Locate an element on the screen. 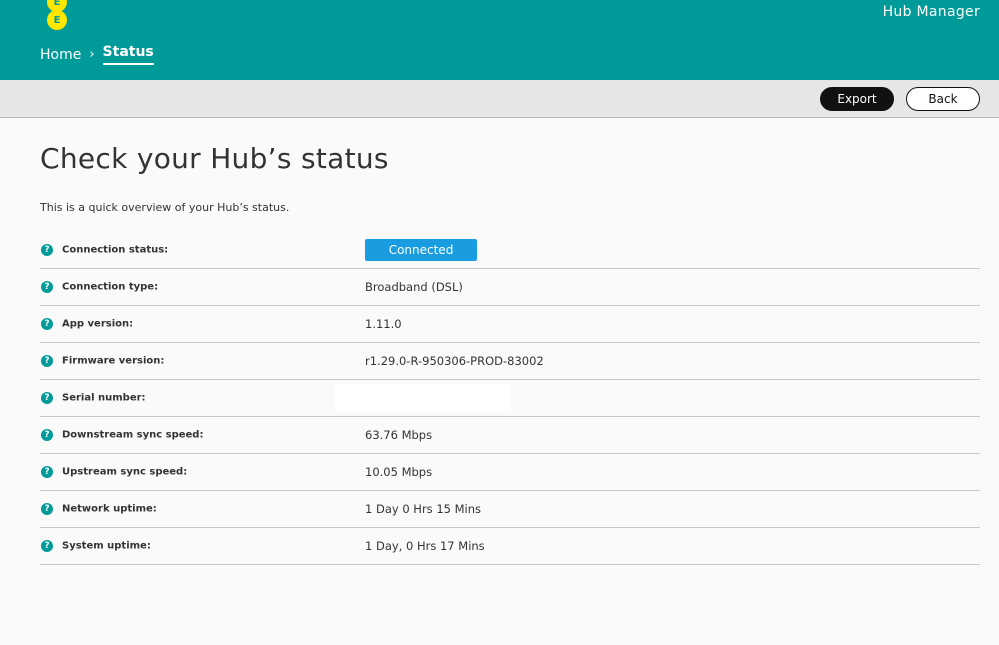 Image resolution: width=999 pixels, height=645 pixels. top-header: E E Hub Manager Home › Status is located at coordinates (499, 40).